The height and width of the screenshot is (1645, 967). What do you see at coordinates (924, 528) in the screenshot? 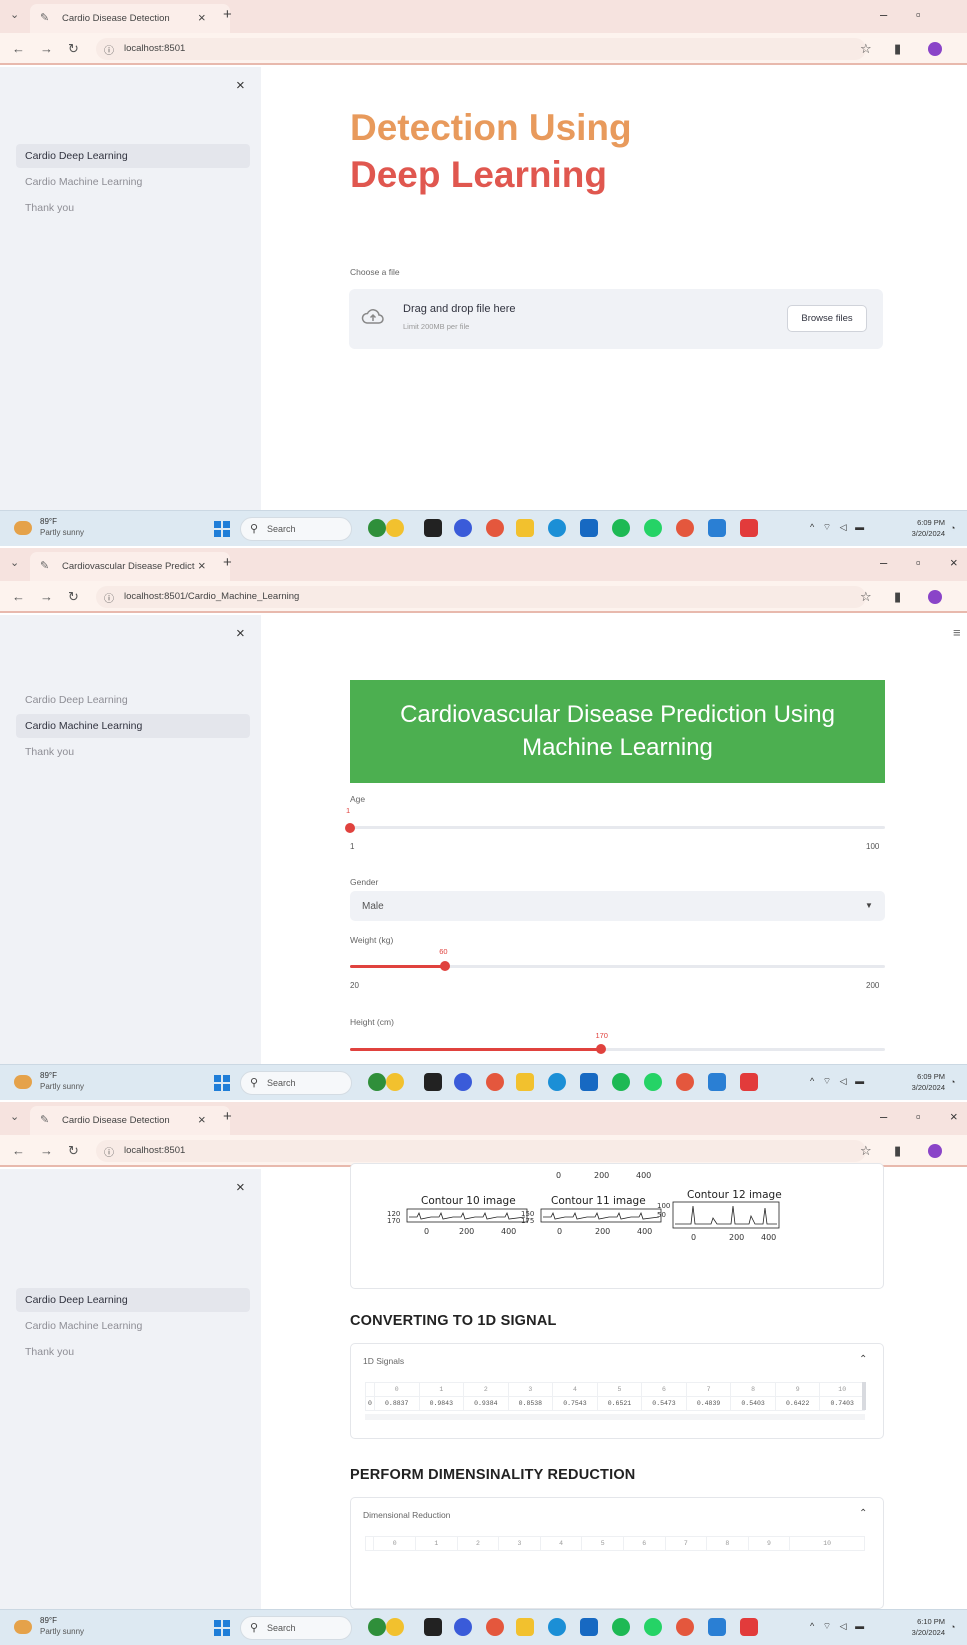
I see `clock: 6:09 PM 3/20/2024` at bounding box center [924, 528].